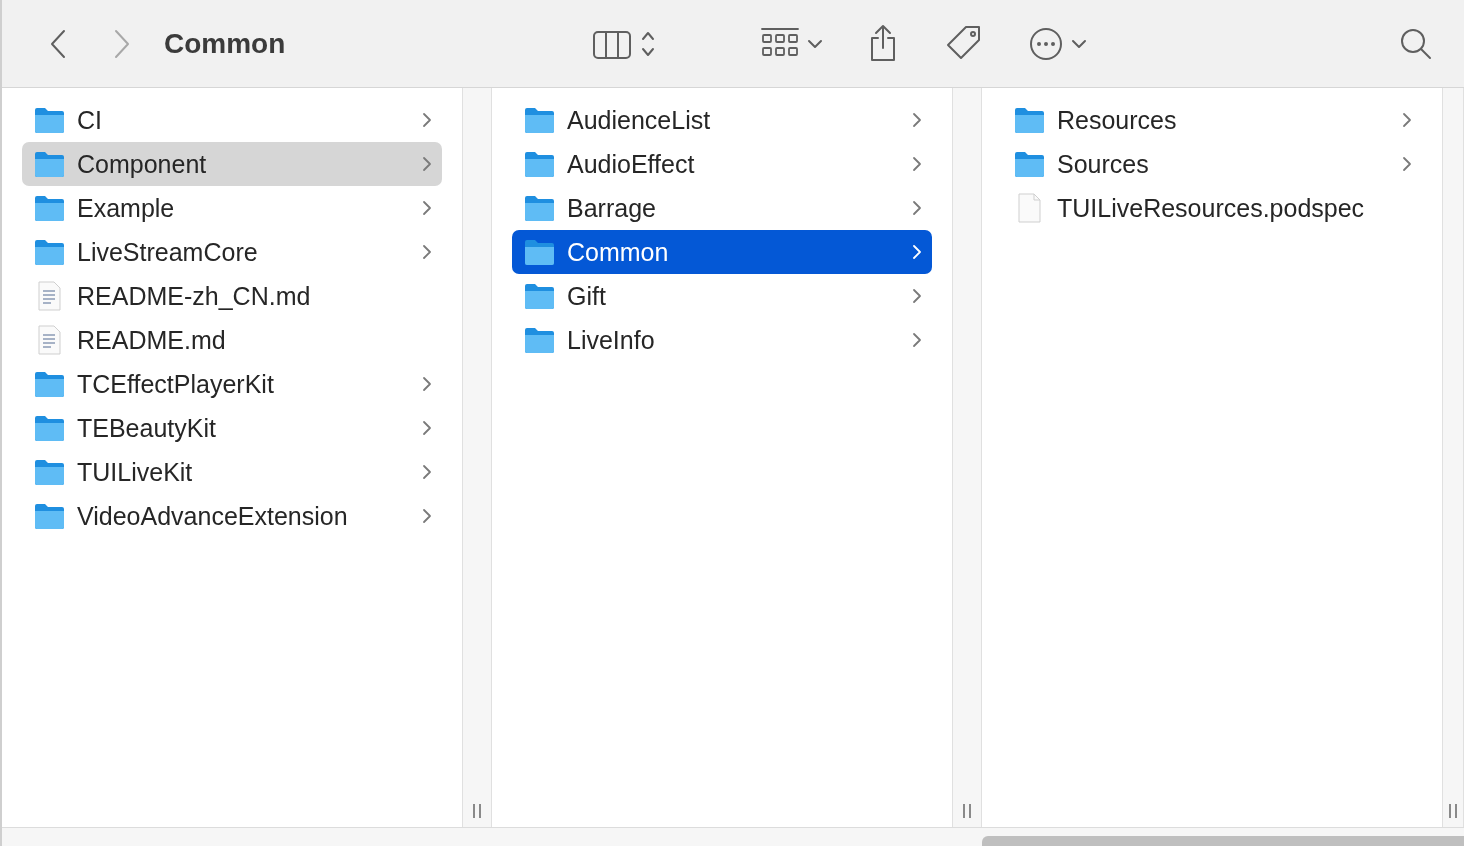 The width and height of the screenshot is (1464, 846). I want to click on file-row: Barrage, so click(722, 208).